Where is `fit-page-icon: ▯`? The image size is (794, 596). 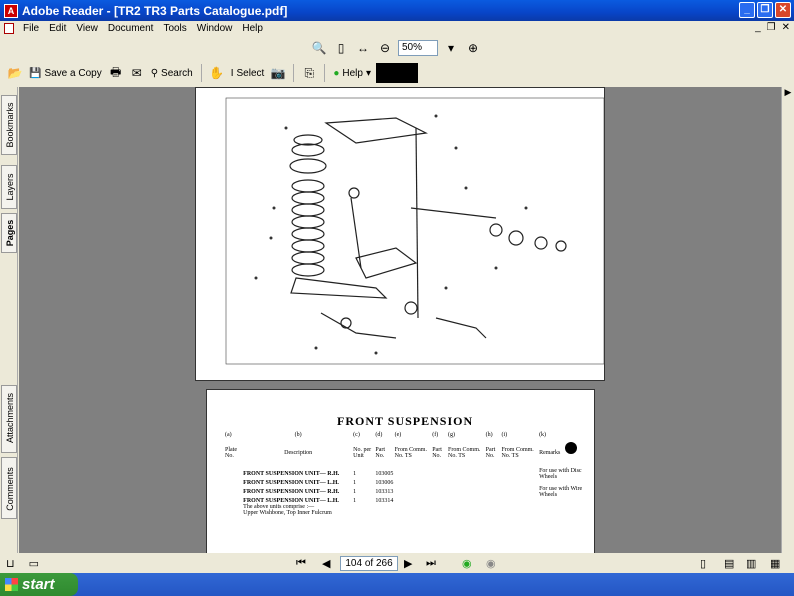
fit-page-icon: ▯ is located at coordinates (341, 48).